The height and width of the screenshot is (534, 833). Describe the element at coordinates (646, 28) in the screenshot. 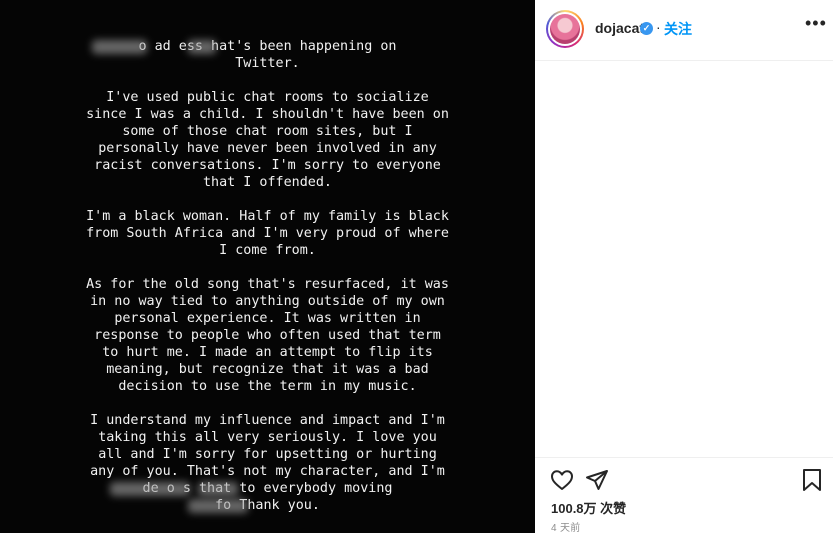

I see `verified-badge-icon: ✓` at that location.